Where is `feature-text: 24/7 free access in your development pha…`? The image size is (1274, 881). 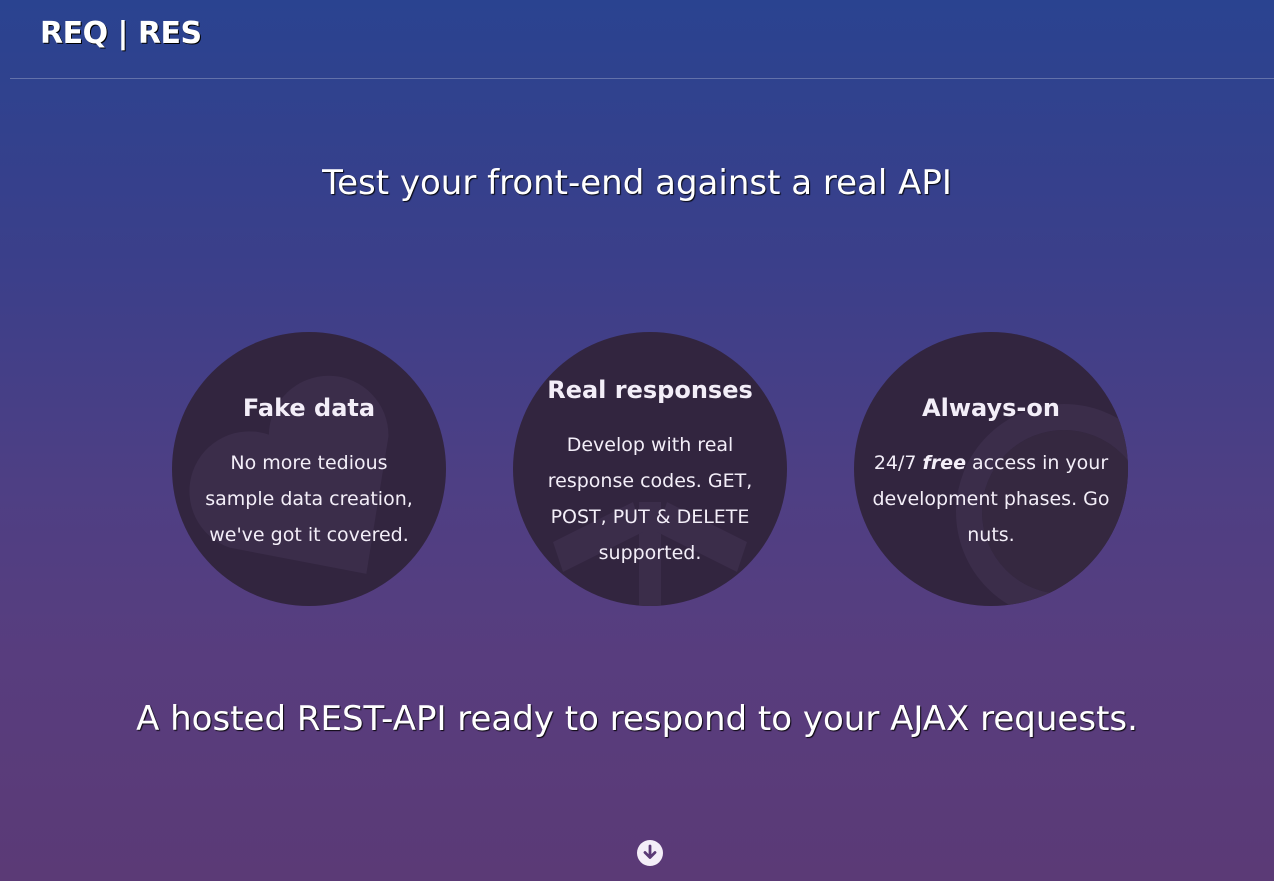
feature-text: 24/7 free access in your development pha… is located at coordinates (991, 499).